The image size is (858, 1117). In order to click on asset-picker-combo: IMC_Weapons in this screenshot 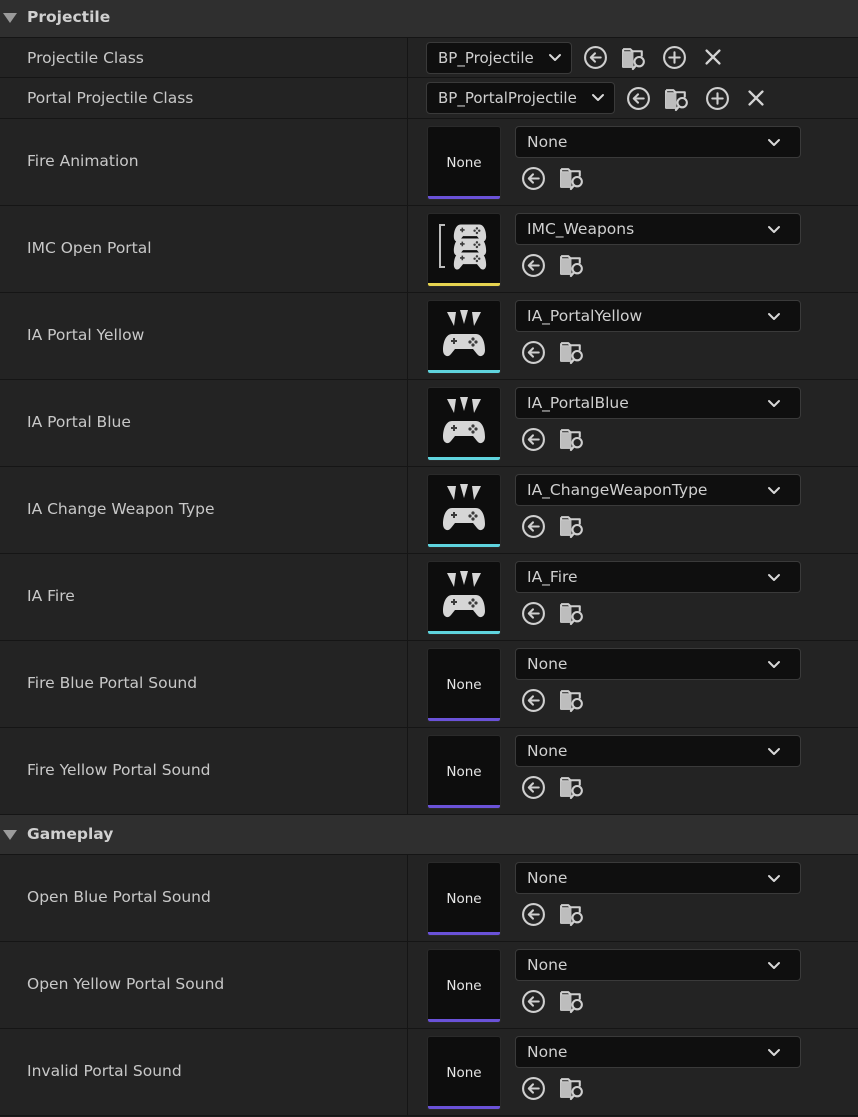, I will do `click(658, 229)`.